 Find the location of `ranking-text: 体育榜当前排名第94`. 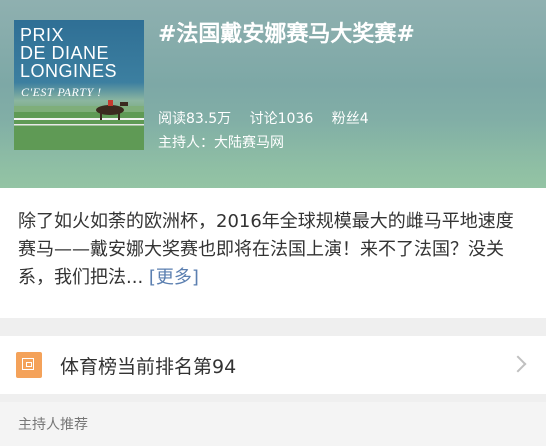

ranking-text: 体育榜当前排名第94 is located at coordinates (148, 367).